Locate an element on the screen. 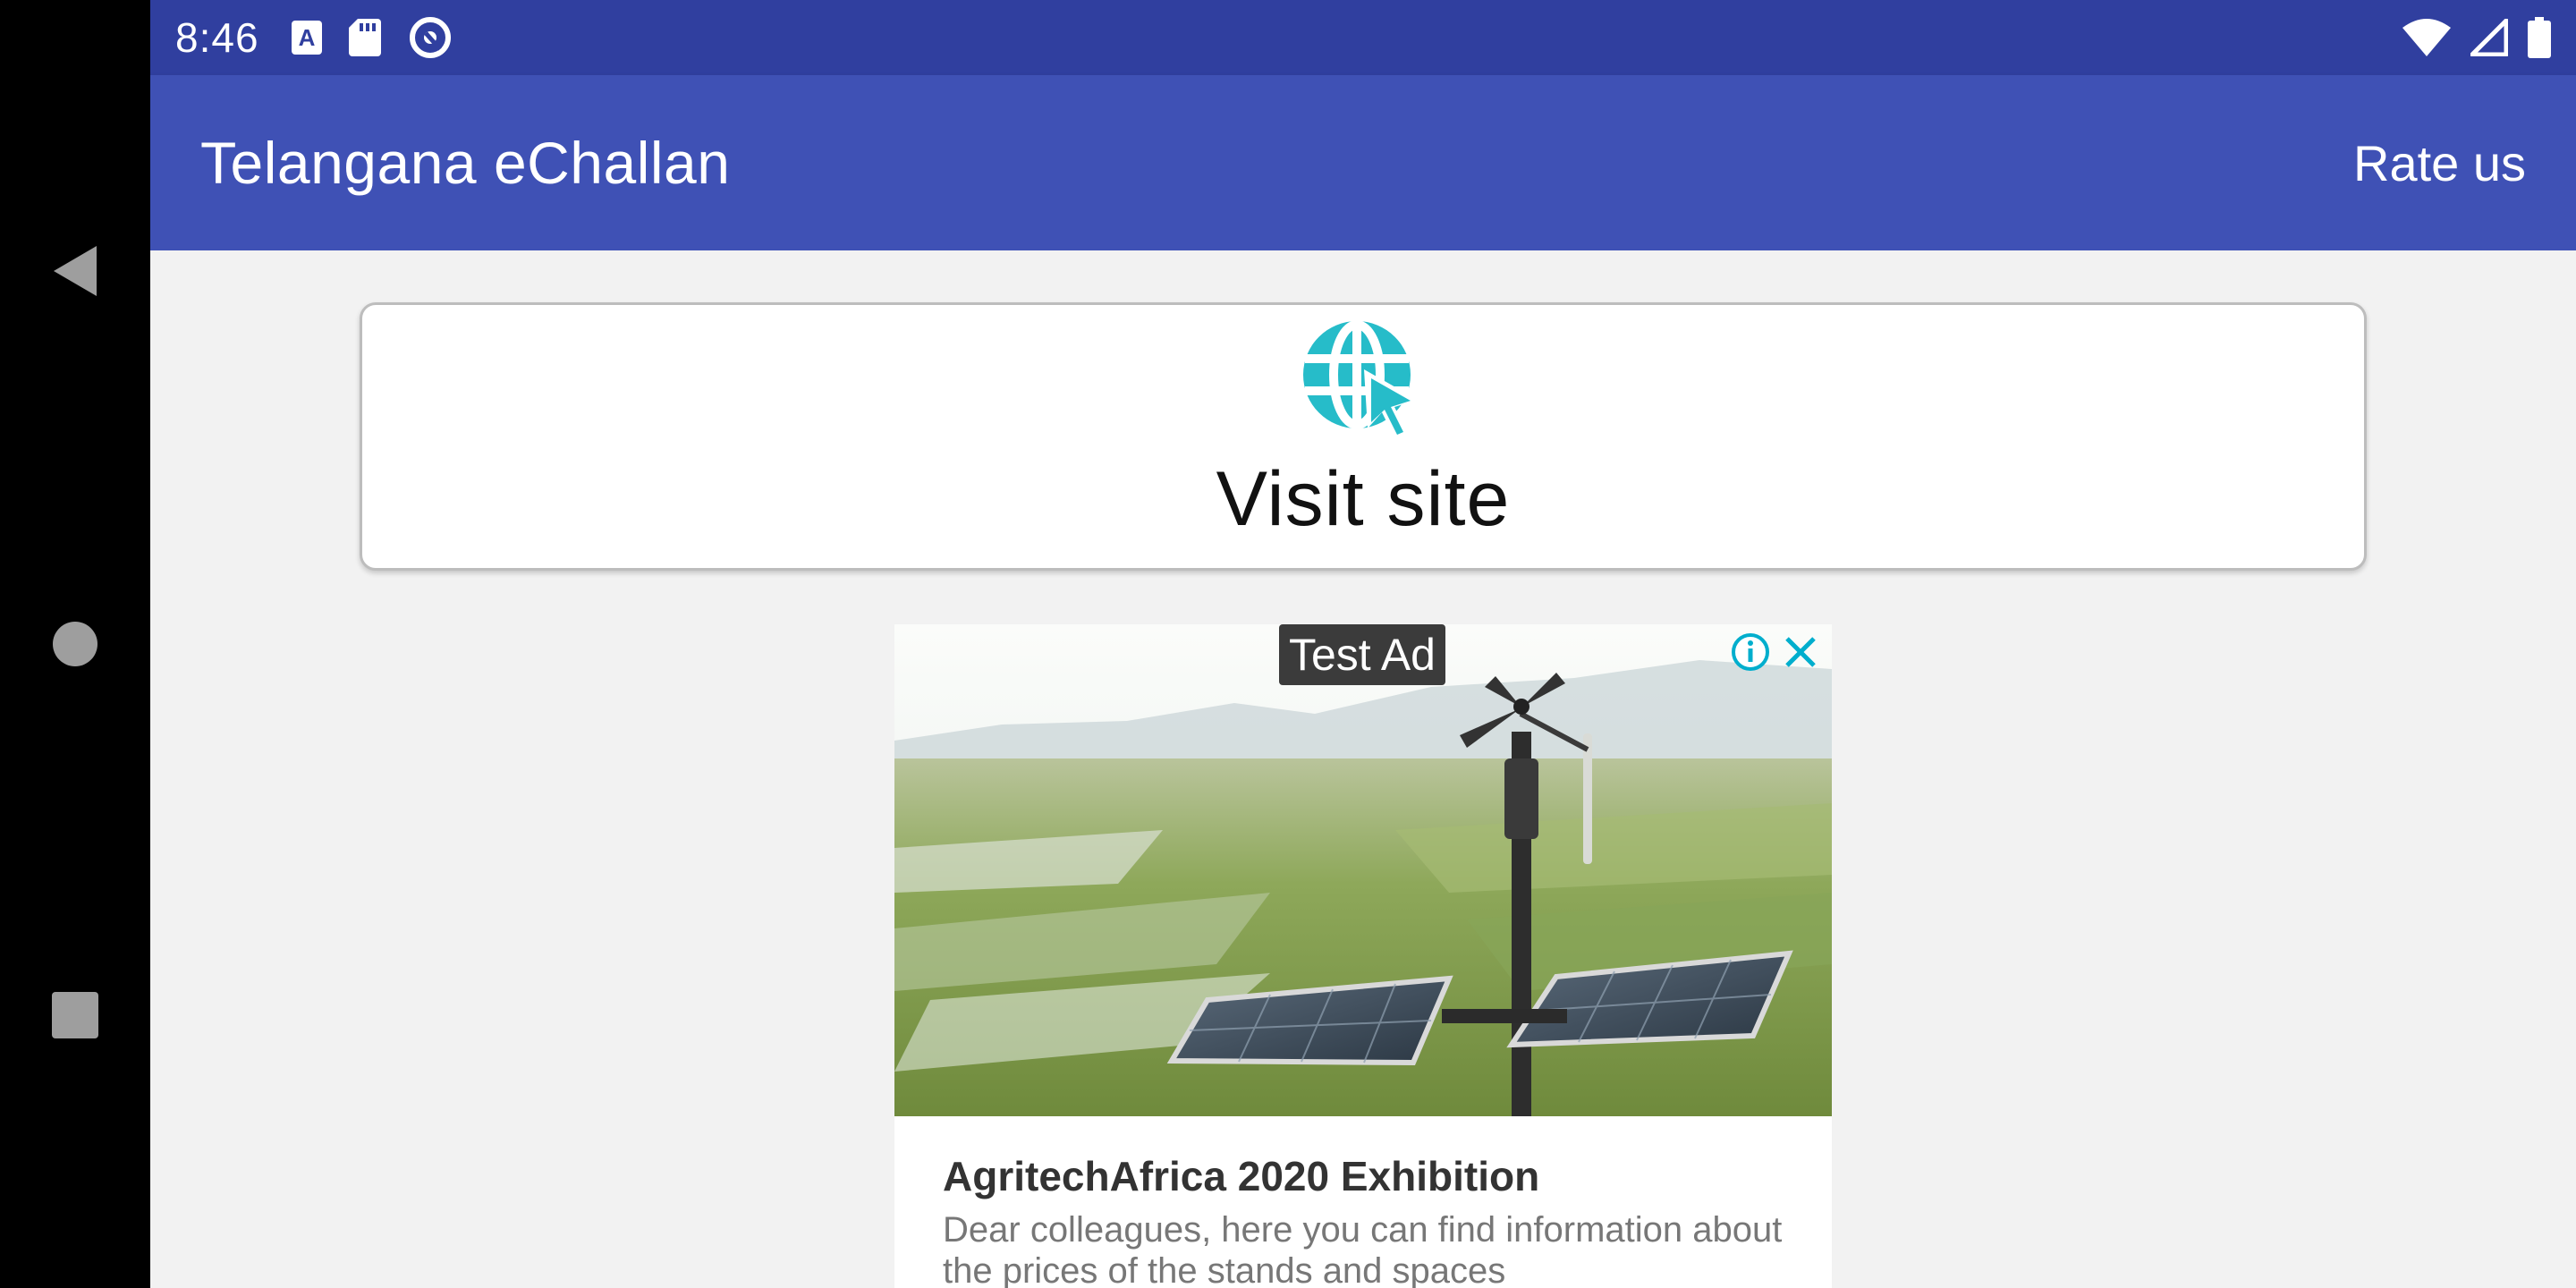  close-icon is located at coordinates (1800, 652).